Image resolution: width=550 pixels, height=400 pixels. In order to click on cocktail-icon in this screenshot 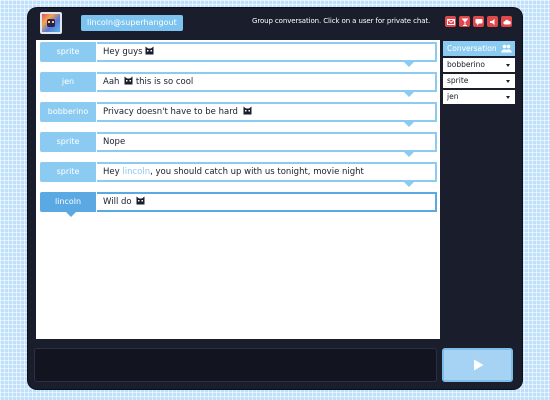, I will do `click(464, 21)`.